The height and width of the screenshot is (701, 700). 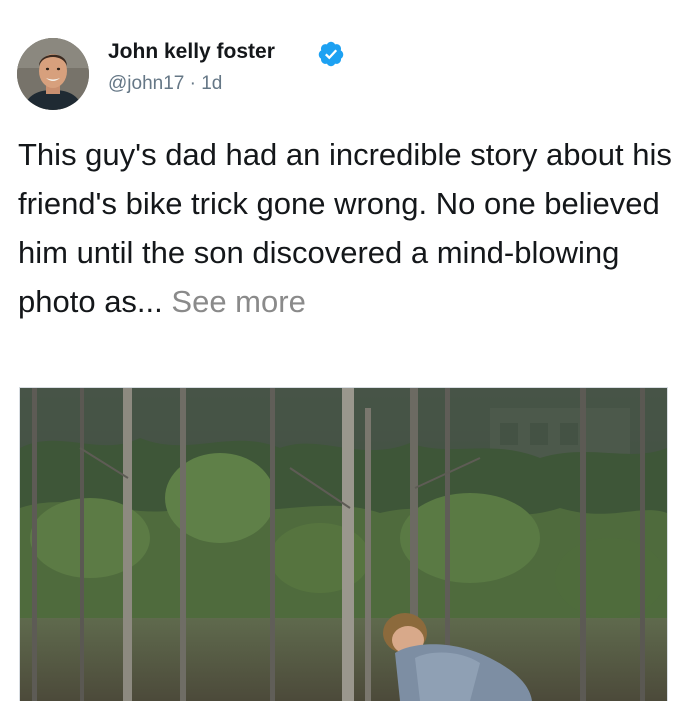 What do you see at coordinates (146, 83) in the screenshot?
I see `author-handle: @john17` at bounding box center [146, 83].